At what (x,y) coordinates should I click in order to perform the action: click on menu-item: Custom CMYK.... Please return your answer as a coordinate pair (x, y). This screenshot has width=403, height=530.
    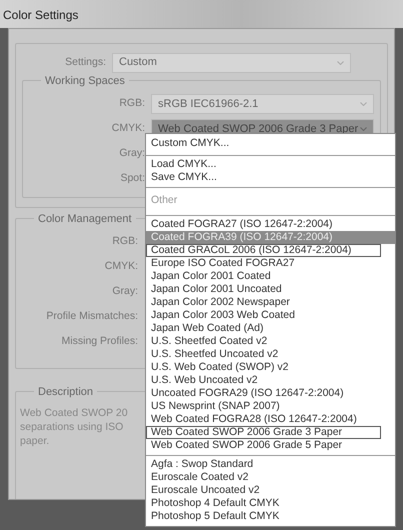
    Looking at the image, I should click on (263, 143).